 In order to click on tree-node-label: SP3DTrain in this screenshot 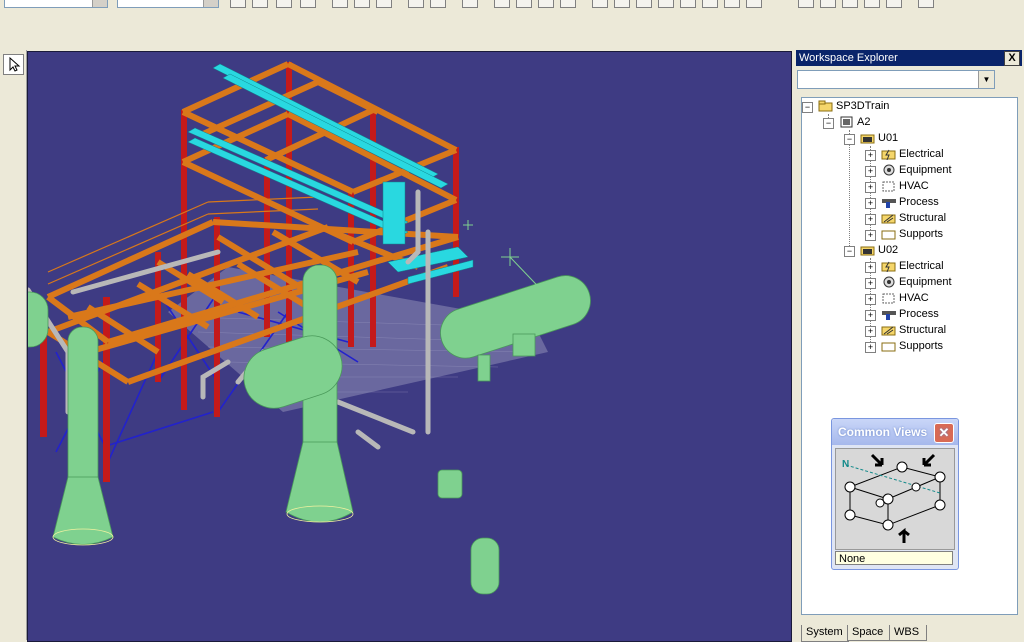, I will do `click(863, 106)`.